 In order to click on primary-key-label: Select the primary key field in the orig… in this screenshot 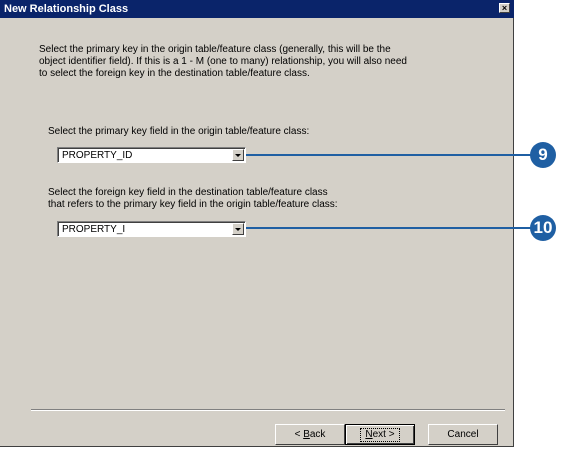, I will do `click(179, 131)`.